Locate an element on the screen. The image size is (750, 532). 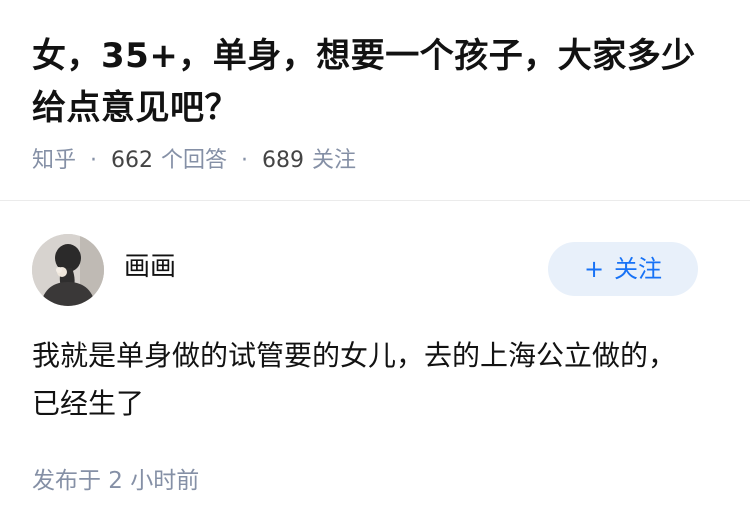
plus-icon: + is located at coordinates (594, 269).